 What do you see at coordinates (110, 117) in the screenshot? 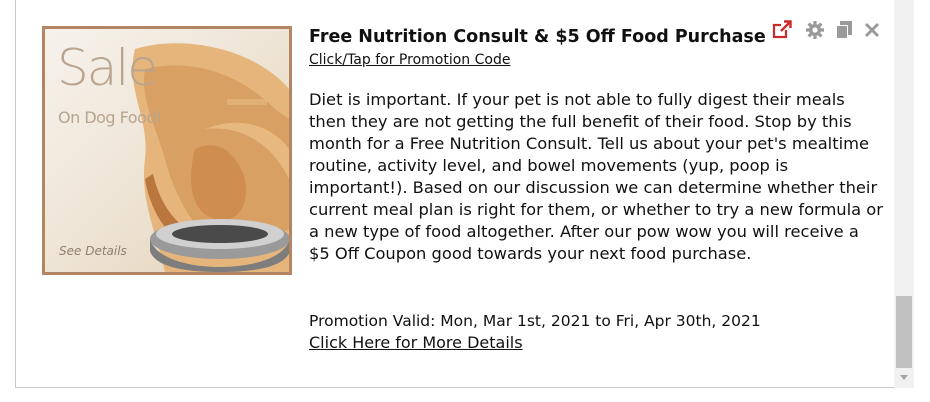
I see `sale-subheading: On Dog Food!` at bounding box center [110, 117].